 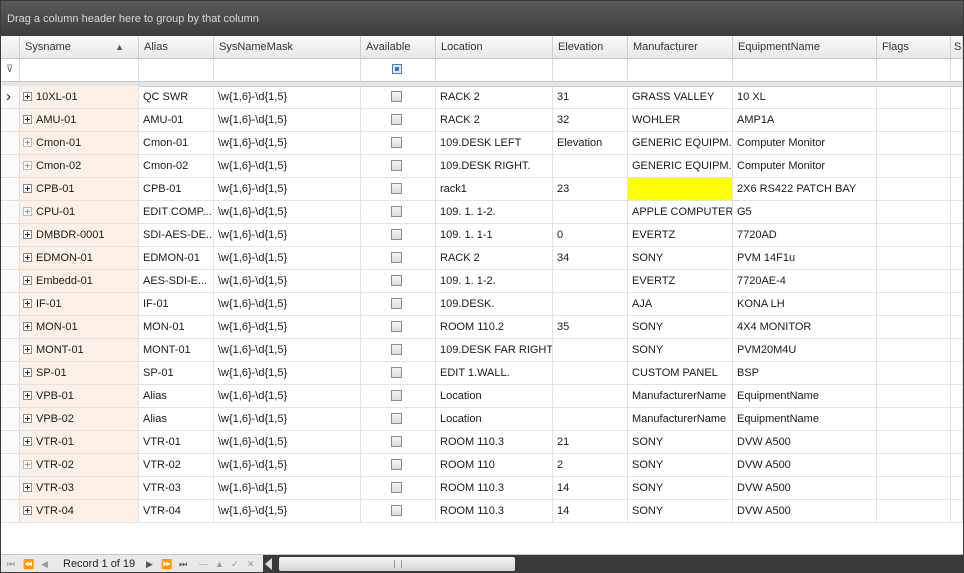 What do you see at coordinates (79, 189) in the screenshot?
I see `cell-sysname: CPB-01` at bounding box center [79, 189].